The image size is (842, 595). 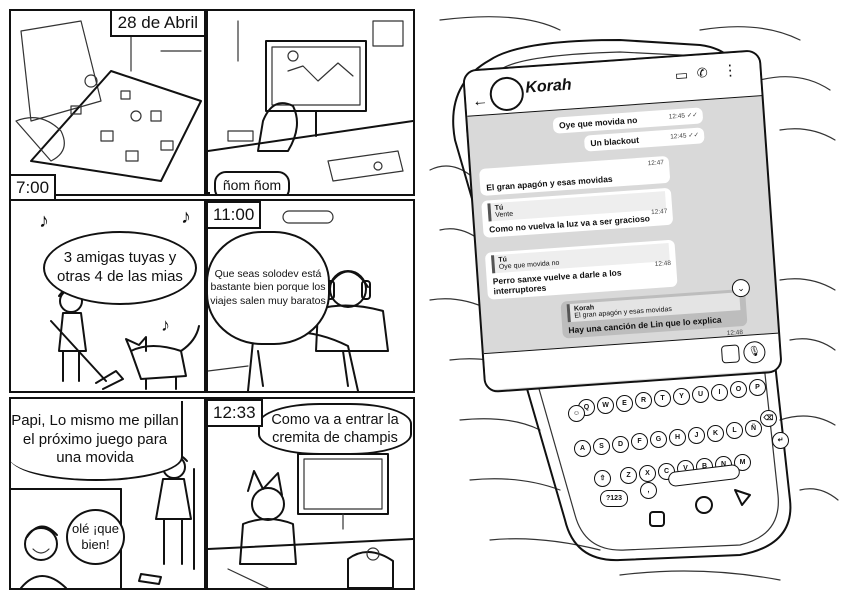 What do you see at coordinates (643, 401) in the screenshot?
I see `key-r: R` at bounding box center [643, 401].